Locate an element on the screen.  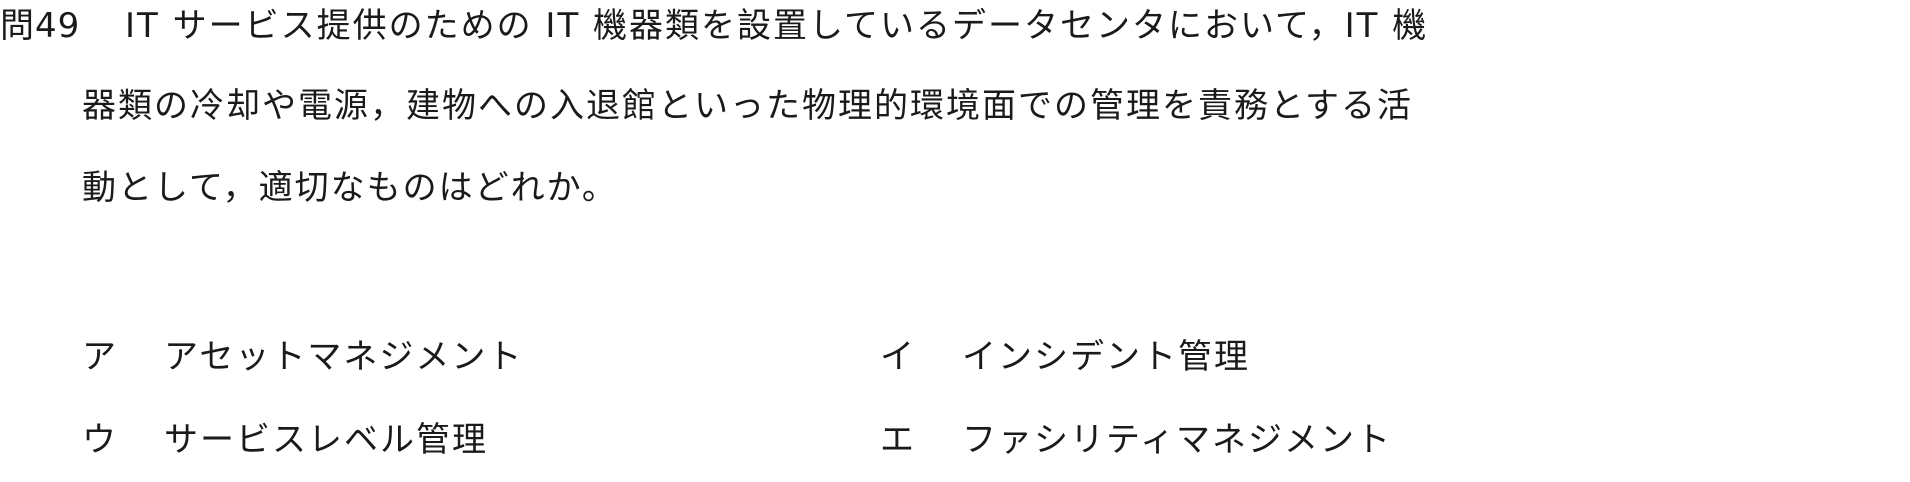
choice-u: ウ サービスレベル管理 is located at coordinates (285, 440).